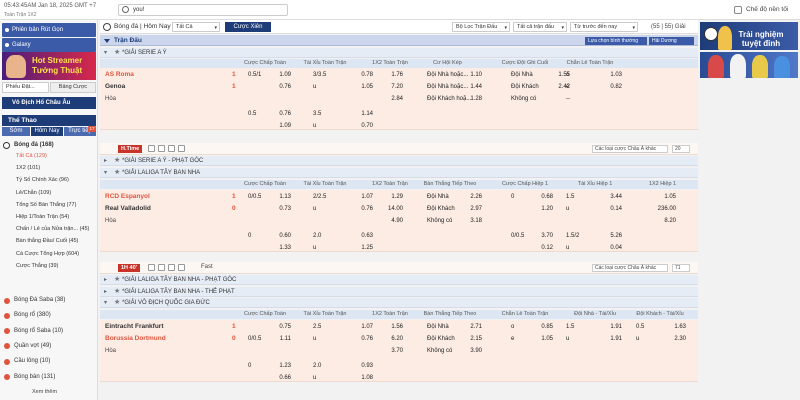  I want to click on promo-galaxy: Galaxy, so click(49, 45).